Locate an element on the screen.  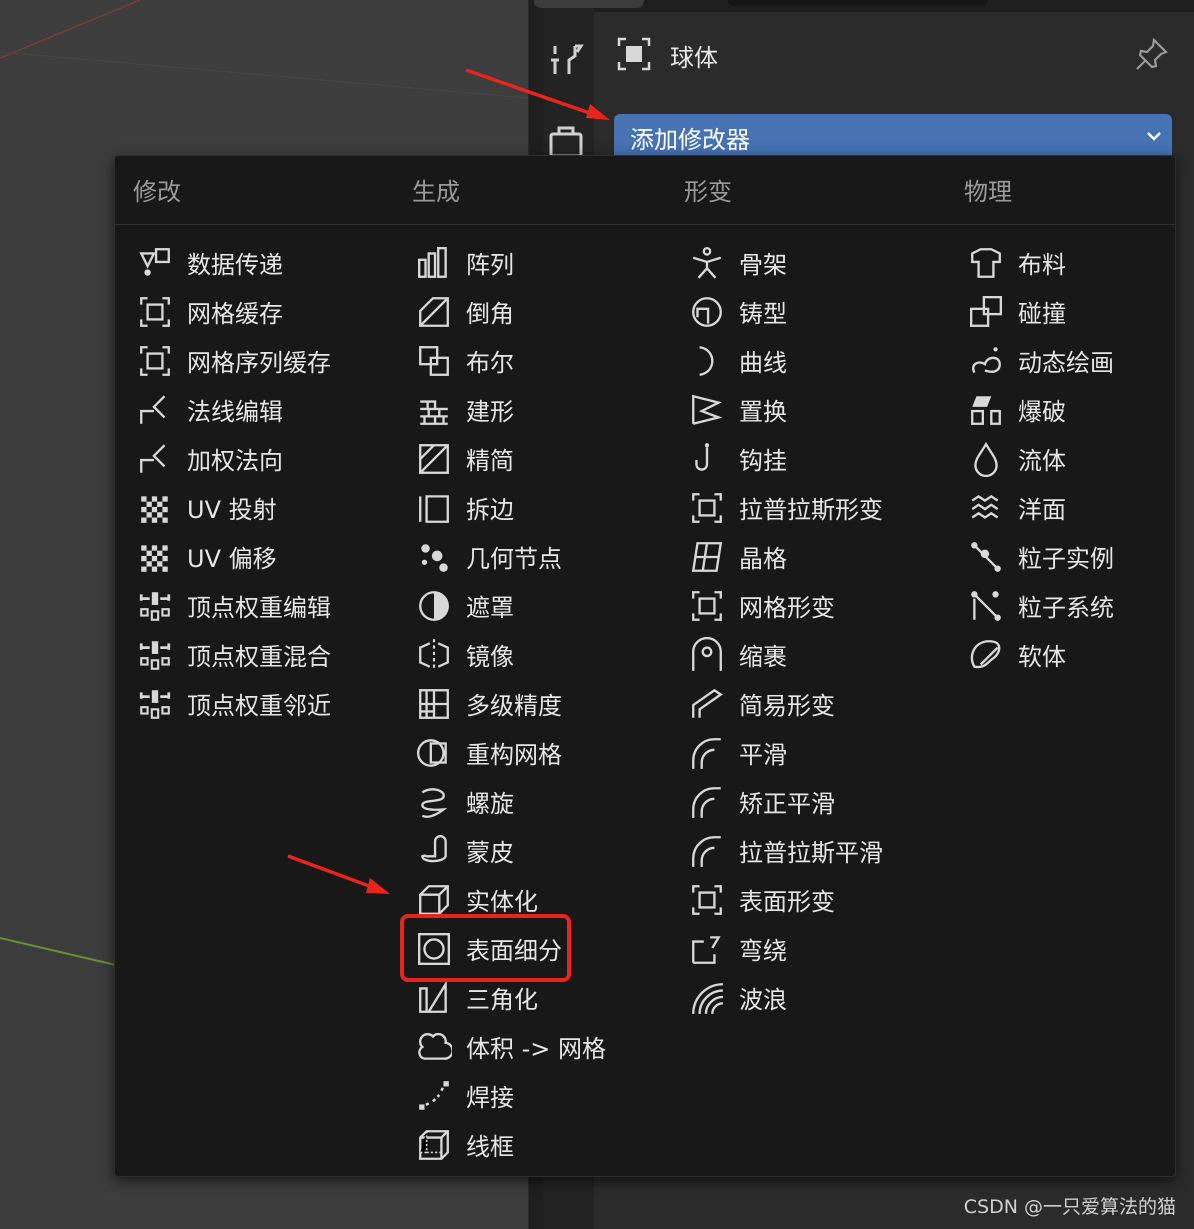
menu-item-hook: 钩挂 is located at coordinates (797, 458).